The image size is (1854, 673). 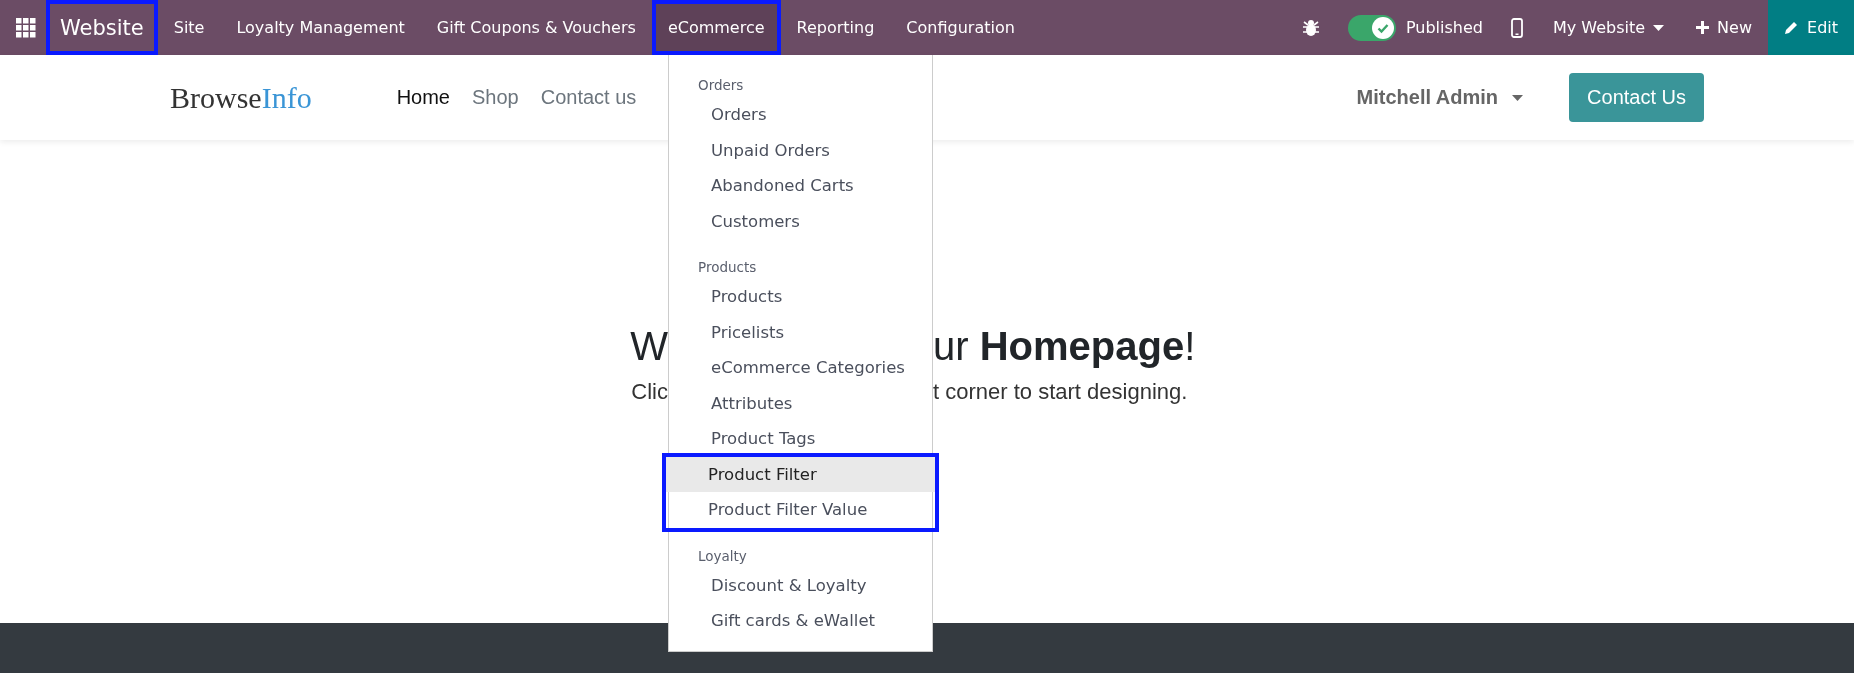 I want to click on menu-tab: Site, so click(x=189, y=27).